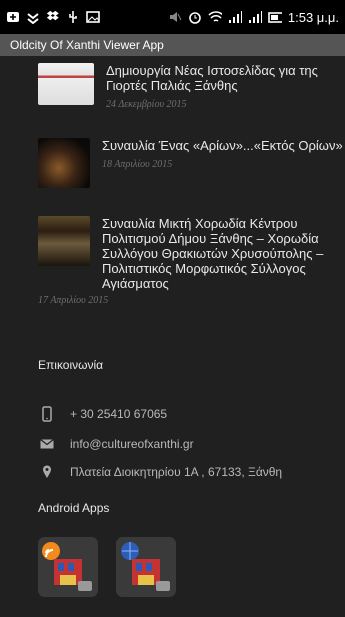  What do you see at coordinates (192, 414) in the screenshot?
I see `contact-phone-row: + 30 25410 67065` at bounding box center [192, 414].